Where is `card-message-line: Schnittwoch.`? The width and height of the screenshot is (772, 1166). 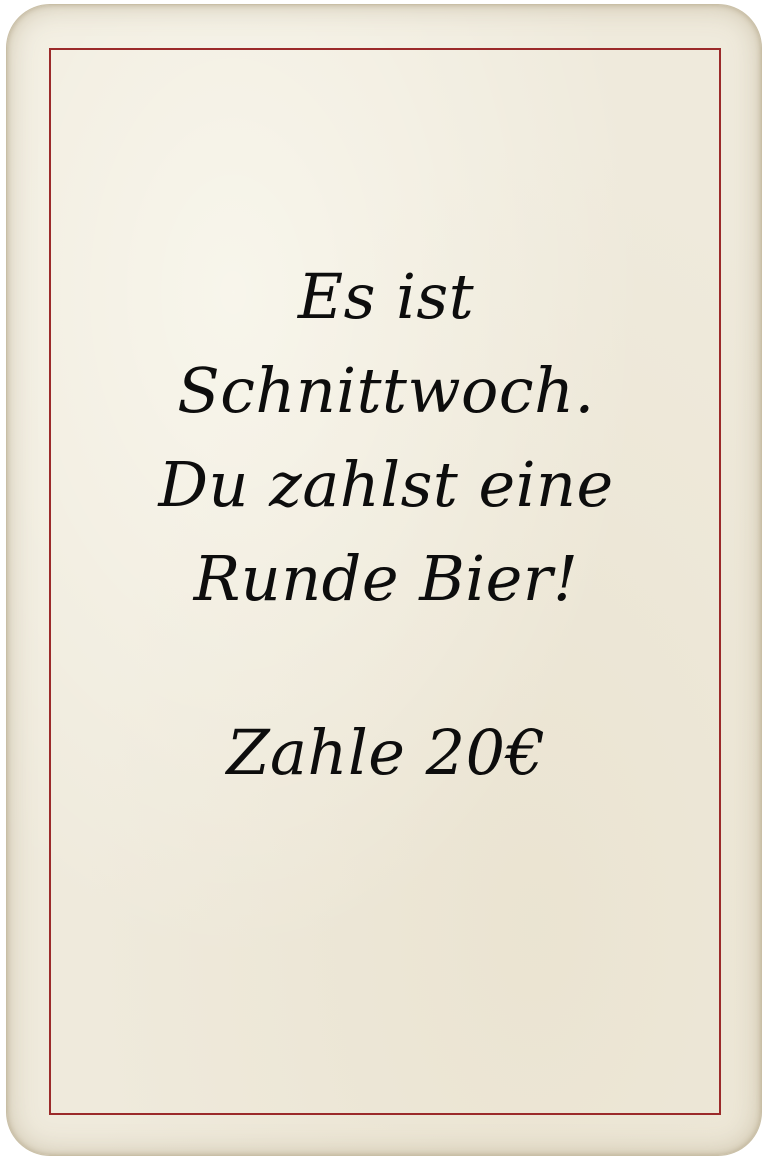
card-message-line: Schnittwoch. is located at coordinates (386, 390).